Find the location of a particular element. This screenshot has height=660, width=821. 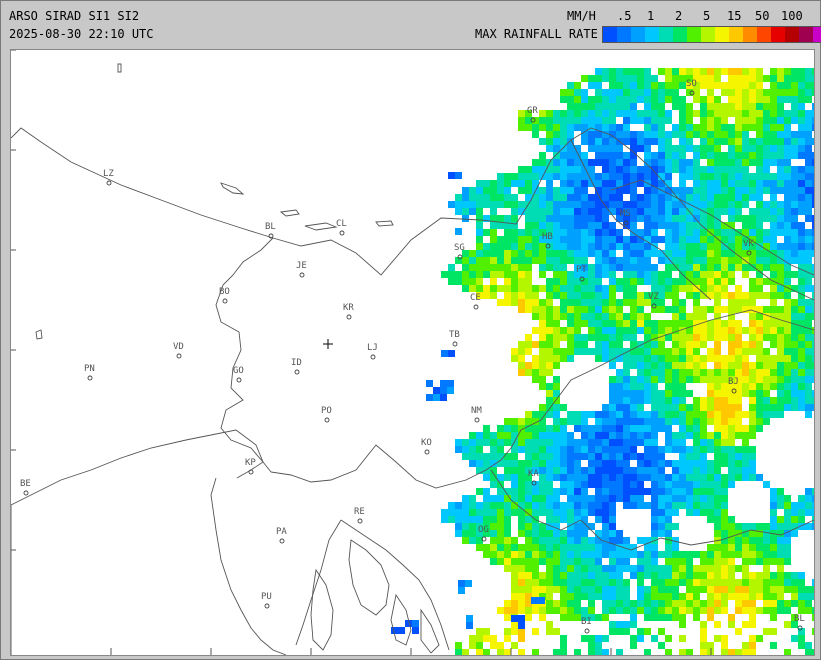

place-label: HB is located at coordinates (547, 237).